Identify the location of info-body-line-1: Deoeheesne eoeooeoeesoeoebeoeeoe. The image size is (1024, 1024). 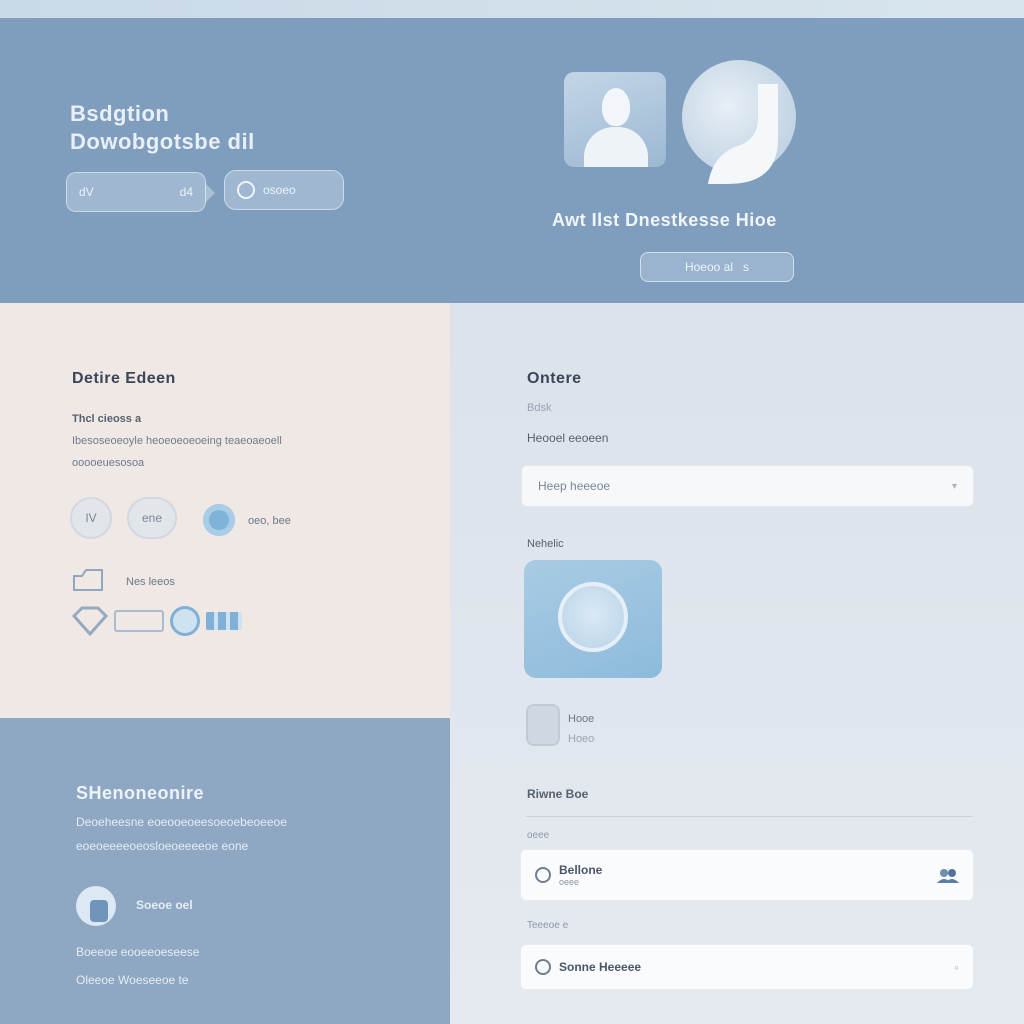
(181, 822).